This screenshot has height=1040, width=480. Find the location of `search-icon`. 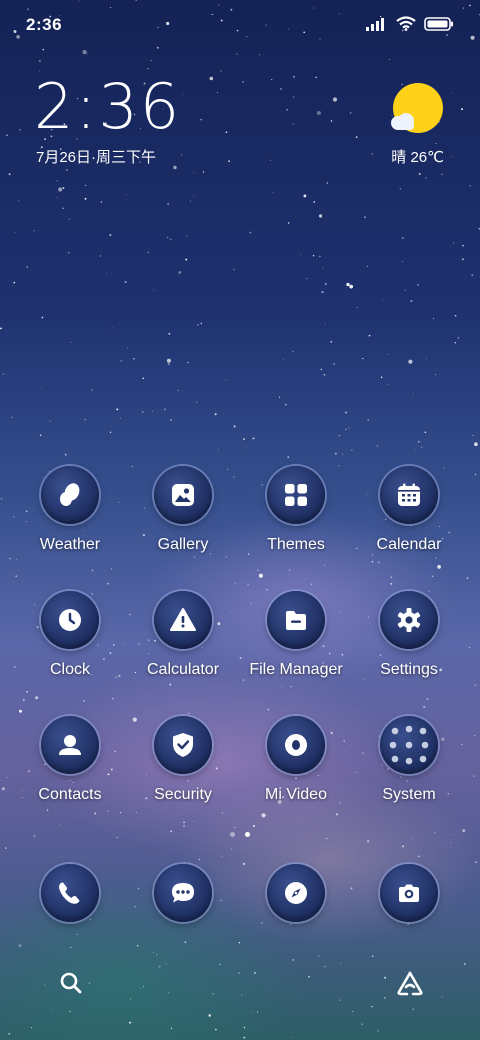

search-icon is located at coordinates (71, 983).